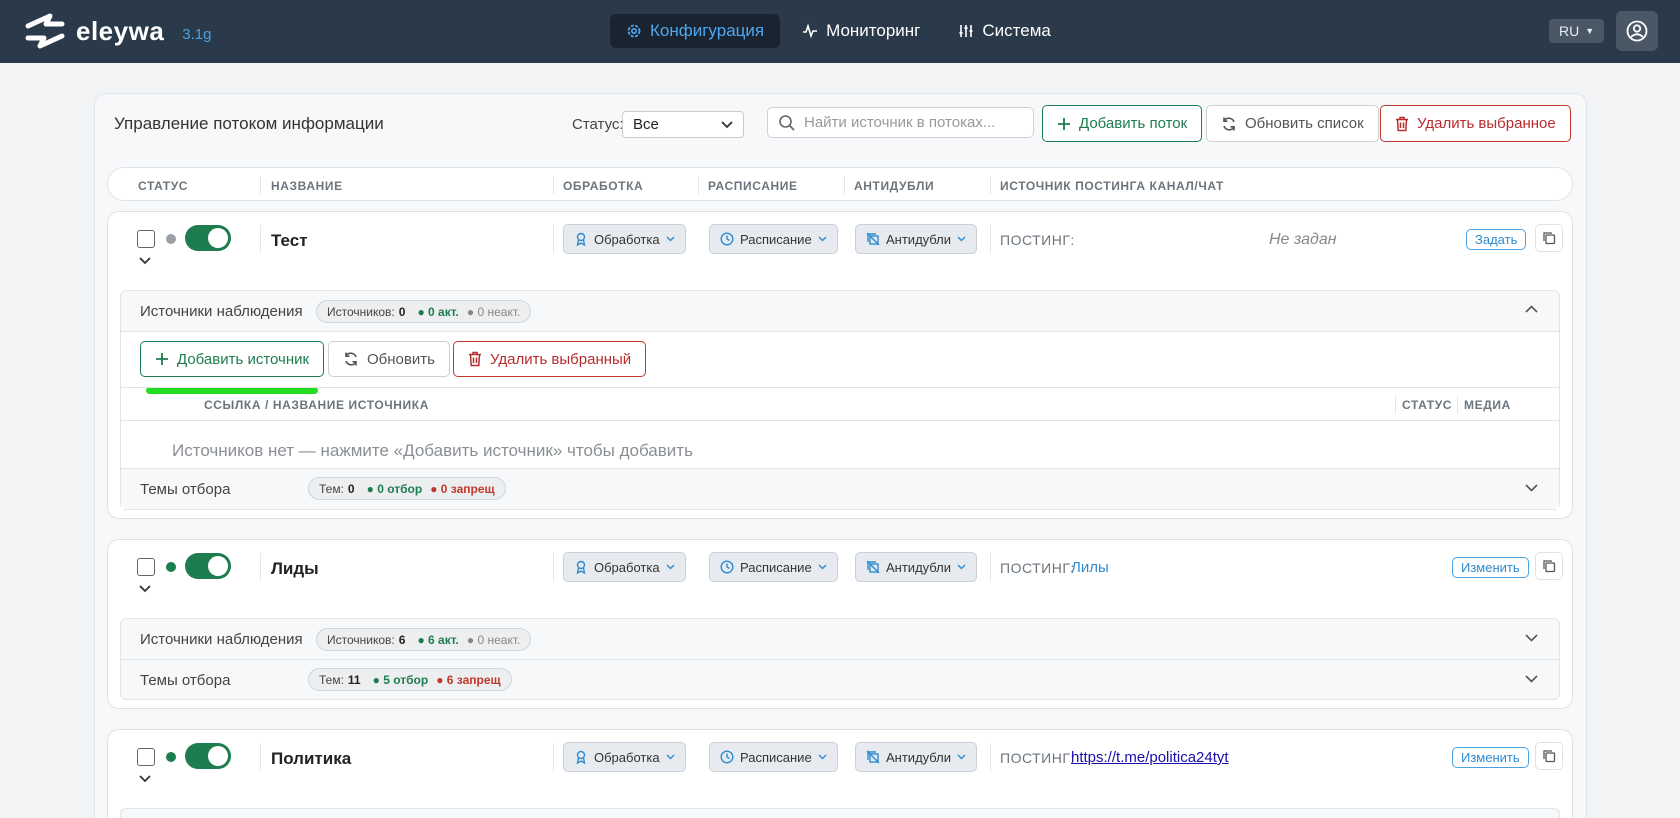 Image resolution: width=1680 pixels, height=818 pixels. Describe the element at coordinates (171, 239) in the screenshot. I see `stream-status-dot` at that location.